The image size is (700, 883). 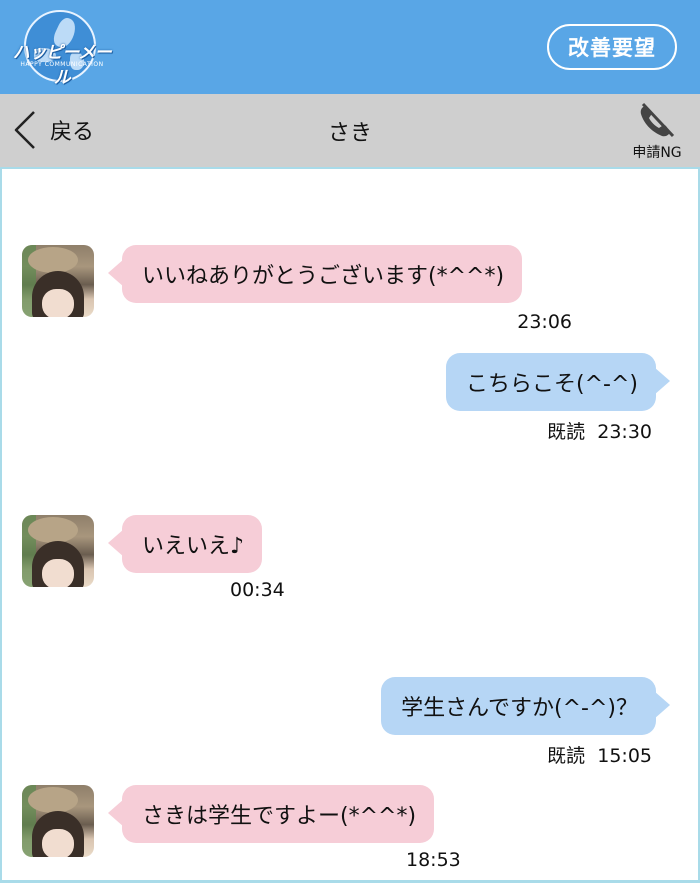 I want to click on message-bubble-incoming: さきは学生ですよー(*^^*), so click(x=278, y=814).